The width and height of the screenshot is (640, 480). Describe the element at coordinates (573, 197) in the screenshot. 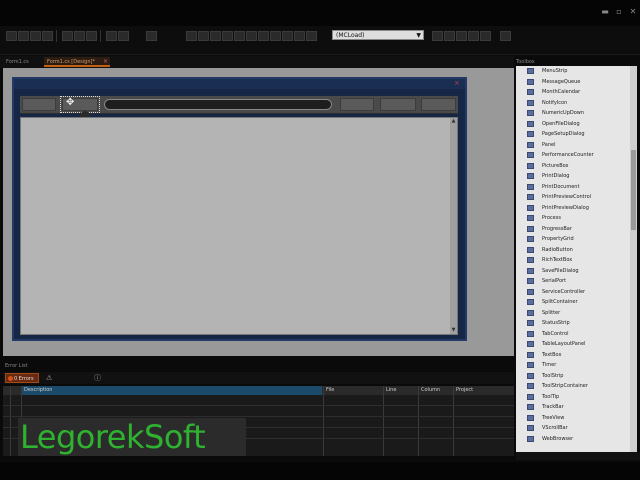

I see `toolbox-item: PrintPreviewControl` at that location.